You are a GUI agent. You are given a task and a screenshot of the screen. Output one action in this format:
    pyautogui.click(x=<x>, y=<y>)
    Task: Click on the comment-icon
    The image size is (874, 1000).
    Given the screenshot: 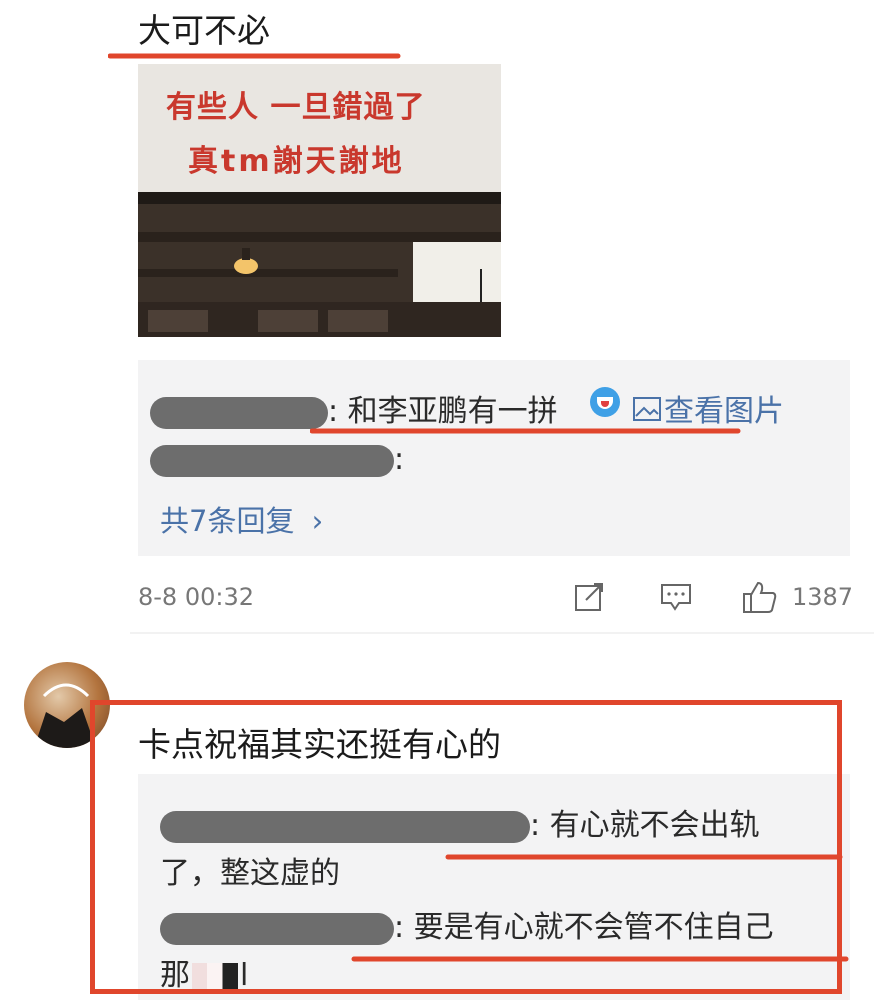 What is the action you would take?
    pyautogui.click(x=676, y=599)
    